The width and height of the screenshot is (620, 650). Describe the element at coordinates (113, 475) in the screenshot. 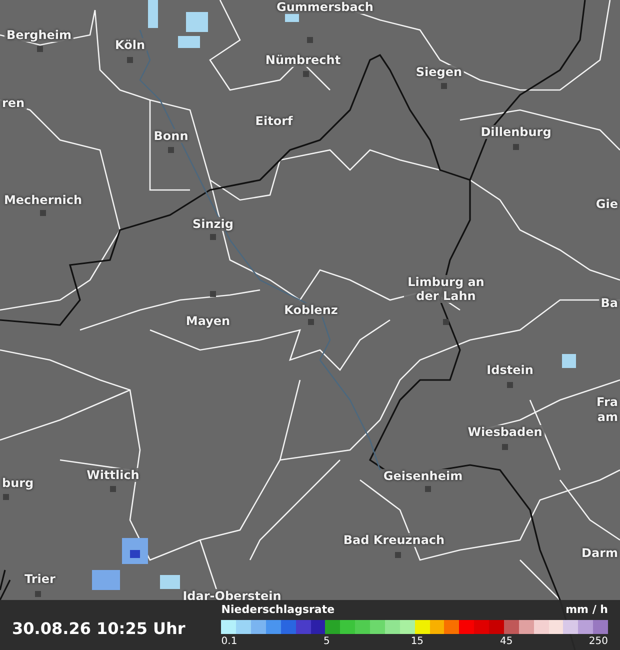

I see `town-label: Wittlich` at that location.